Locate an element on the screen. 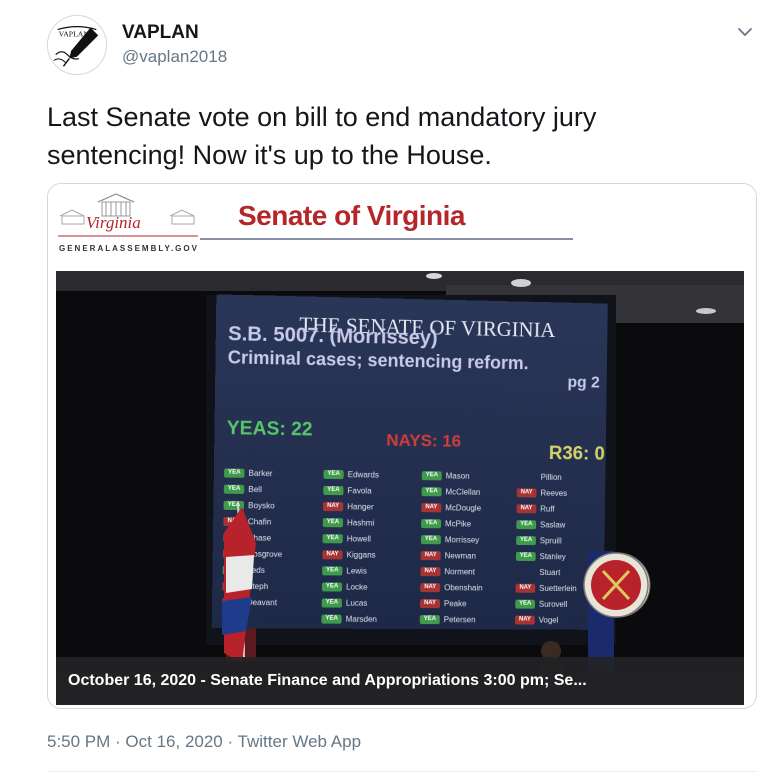 This screenshot has height=775, width=771. vote-row: YEA Saslaw is located at coordinates (563, 524).